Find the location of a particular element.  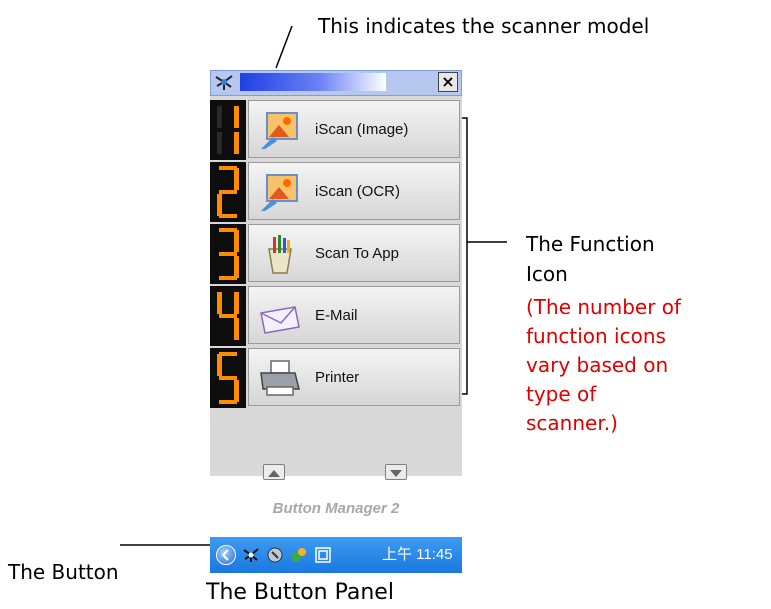

app-brand-label: Button Manager 2 is located at coordinates (336, 508).